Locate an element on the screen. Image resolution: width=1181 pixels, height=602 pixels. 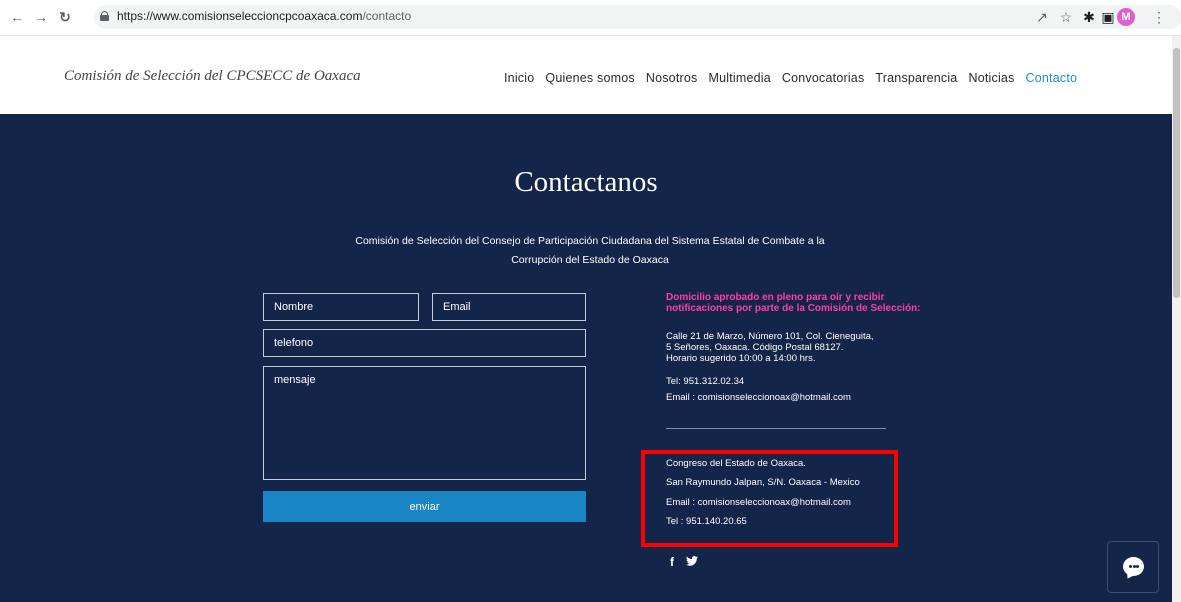
page-scrollbar is located at coordinates (1176, 319).